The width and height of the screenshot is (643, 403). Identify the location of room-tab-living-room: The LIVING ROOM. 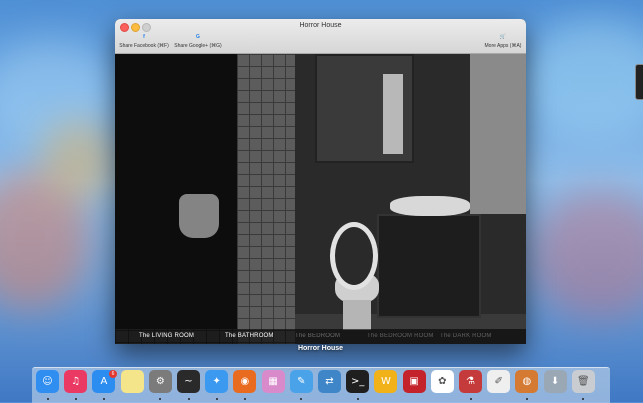
(166, 336).